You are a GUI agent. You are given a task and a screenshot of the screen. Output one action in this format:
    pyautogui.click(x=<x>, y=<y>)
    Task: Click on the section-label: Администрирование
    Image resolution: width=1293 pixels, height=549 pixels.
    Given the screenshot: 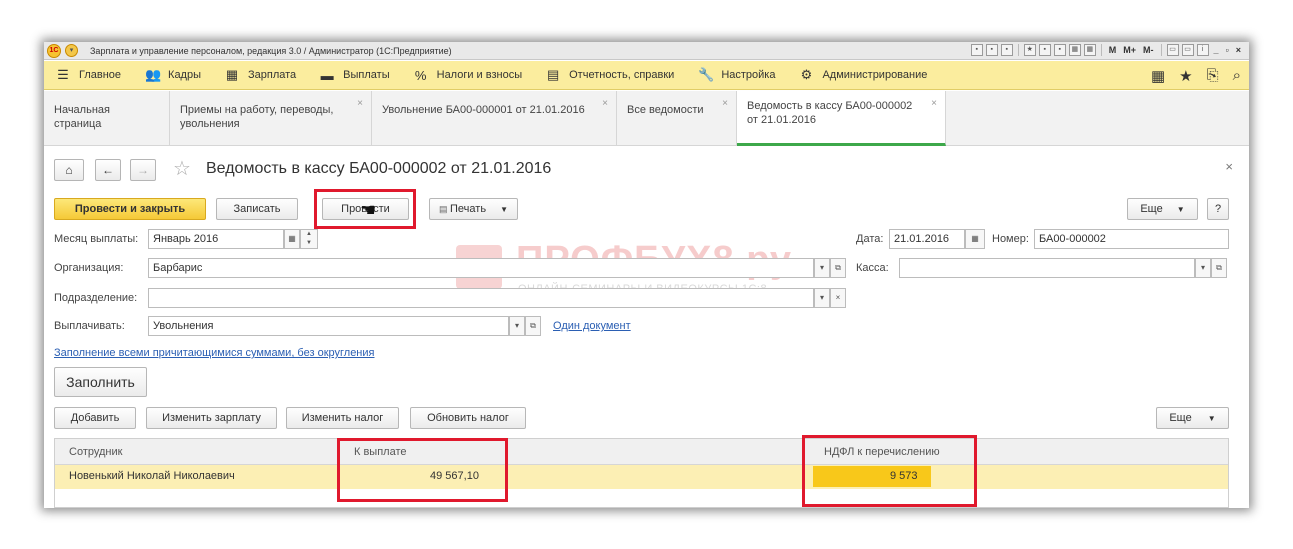 What is the action you would take?
    pyautogui.click(x=875, y=75)
    